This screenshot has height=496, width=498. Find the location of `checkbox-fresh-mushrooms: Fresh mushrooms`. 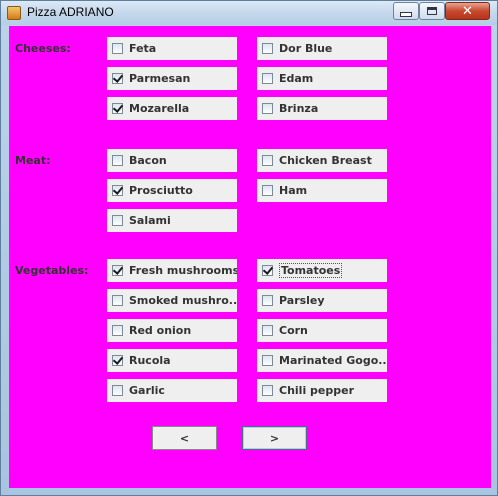

checkbox-fresh-mushrooms: Fresh mushrooms is located at coordinates (172, 270).